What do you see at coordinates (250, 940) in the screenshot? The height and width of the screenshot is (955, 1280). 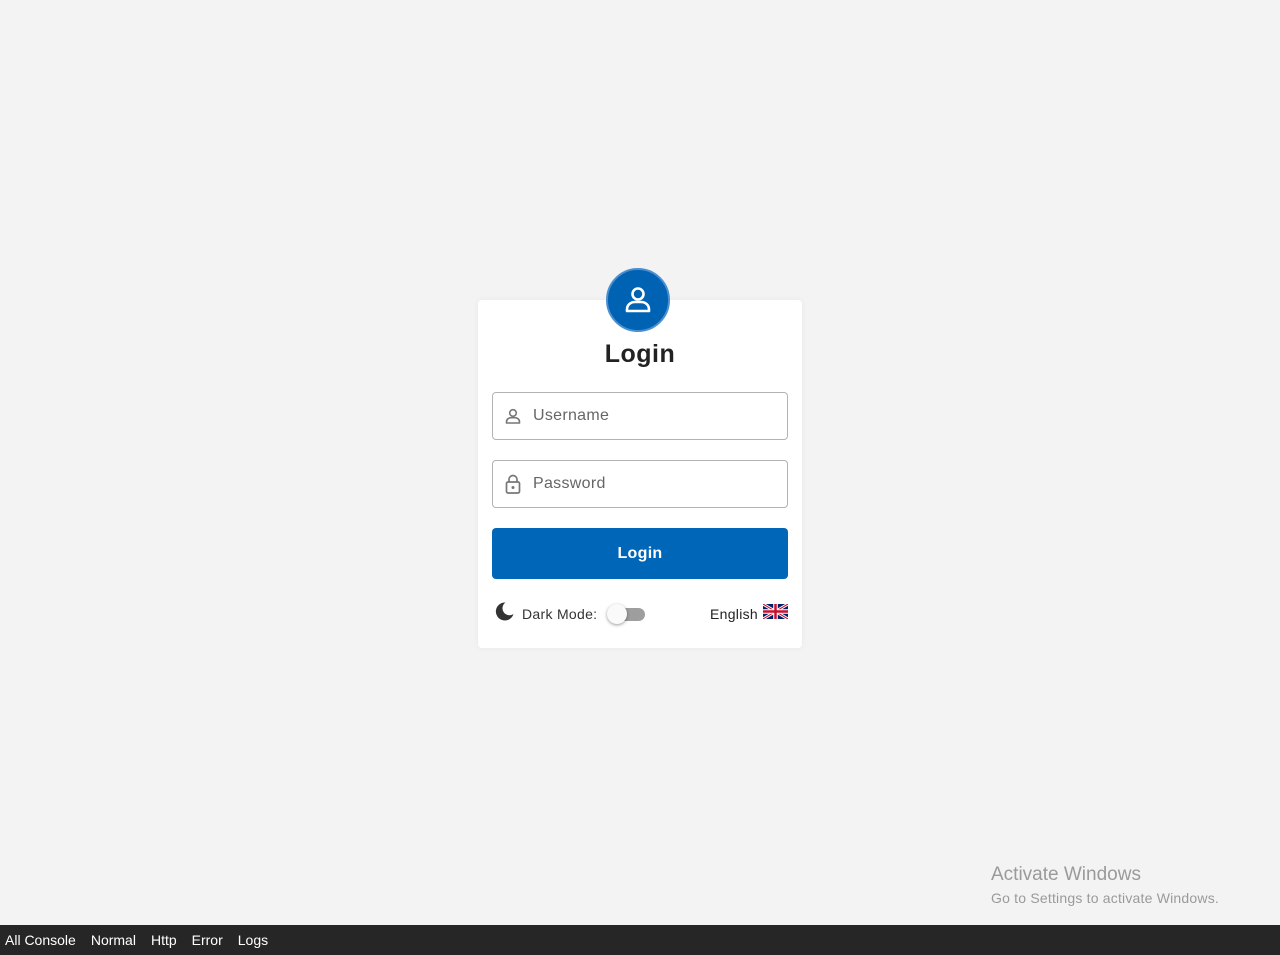 I see `console-tab-logs: Logs` at bounding box center [250, 940].